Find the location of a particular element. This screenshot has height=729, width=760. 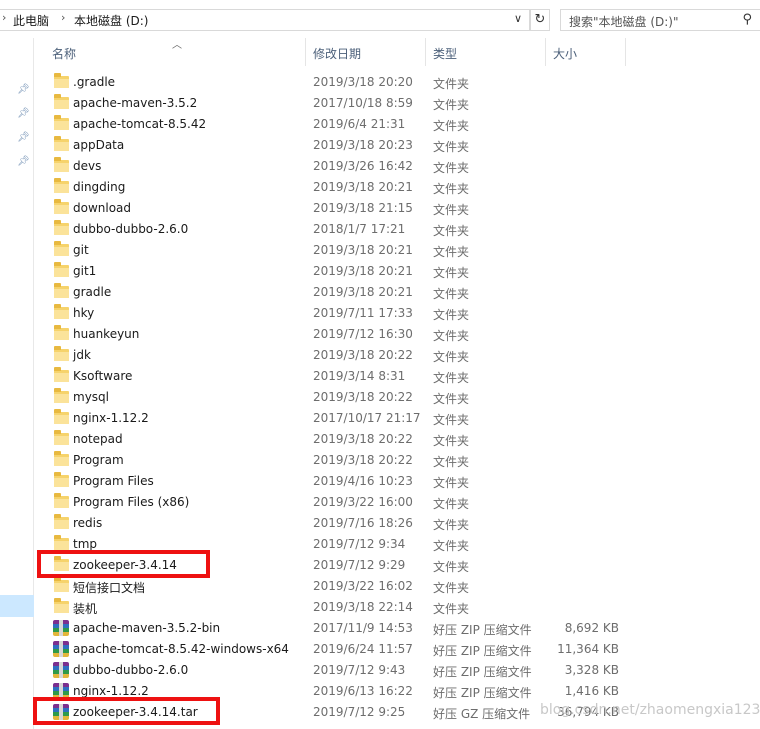

file-name: notepad is located at coordinates (98, 439).